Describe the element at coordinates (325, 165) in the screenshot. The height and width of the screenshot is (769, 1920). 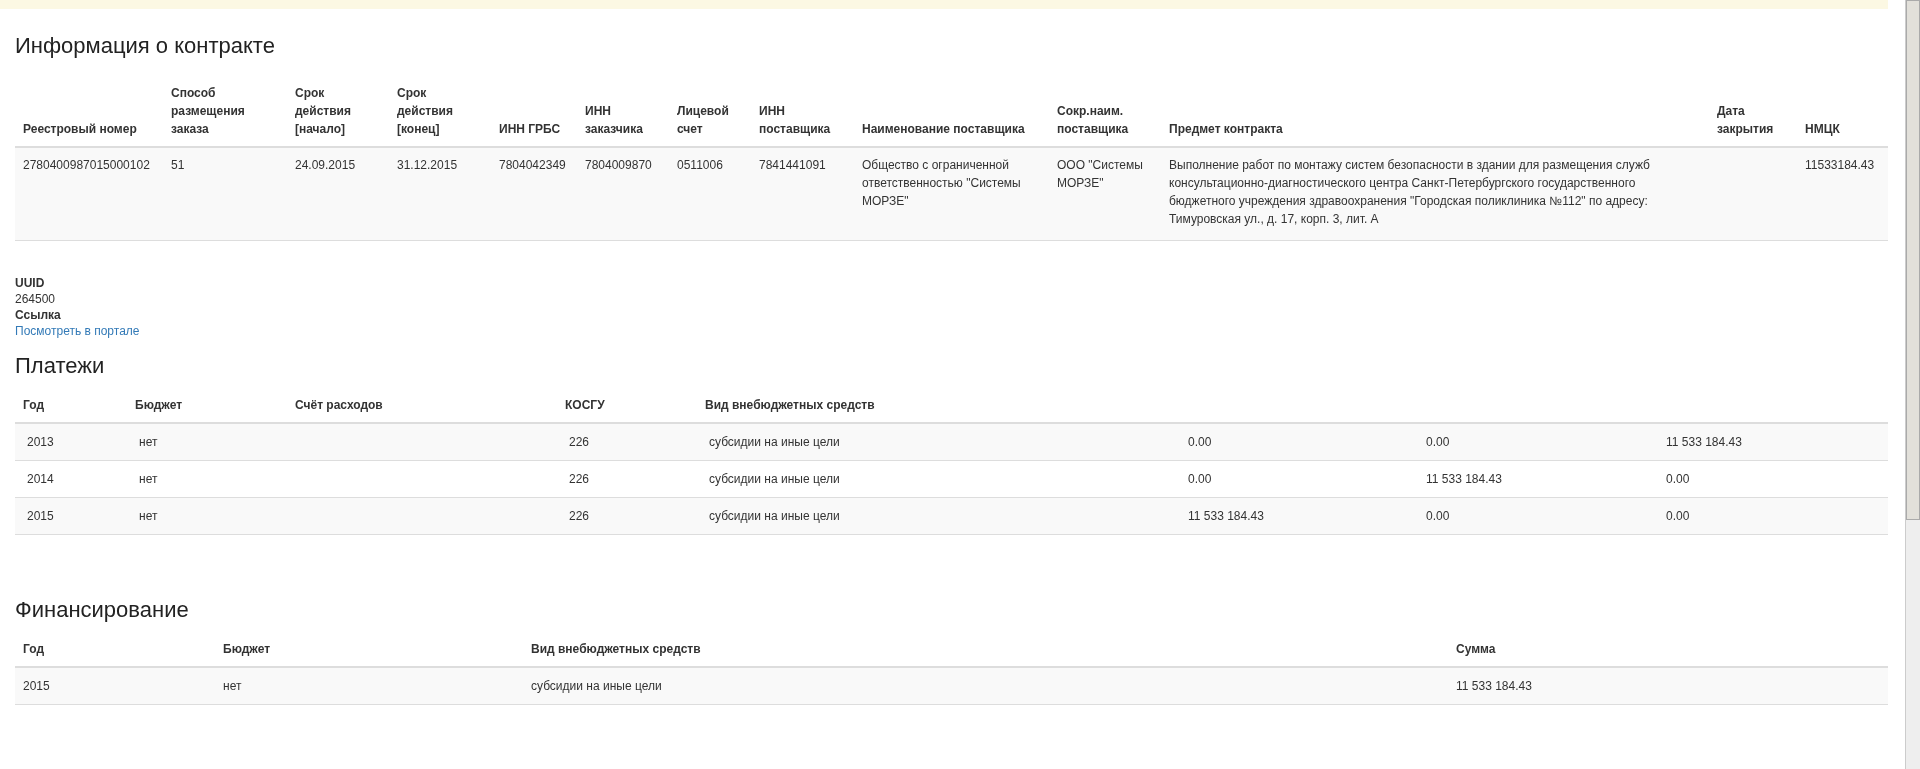
I see `table-cell: 24.09.2015` at that location.